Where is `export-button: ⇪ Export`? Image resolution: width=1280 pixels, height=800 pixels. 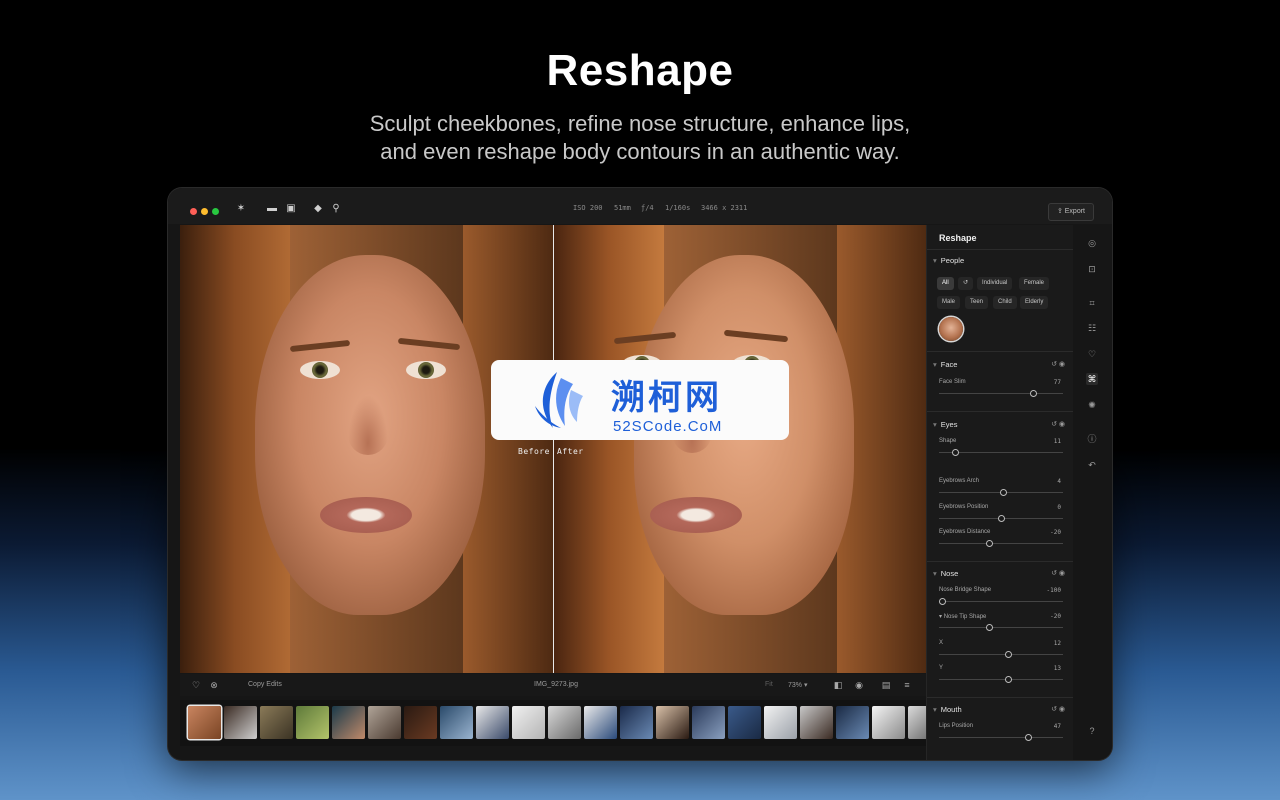
export-button: ⇪ Export is located at coordinates (1070, 212).